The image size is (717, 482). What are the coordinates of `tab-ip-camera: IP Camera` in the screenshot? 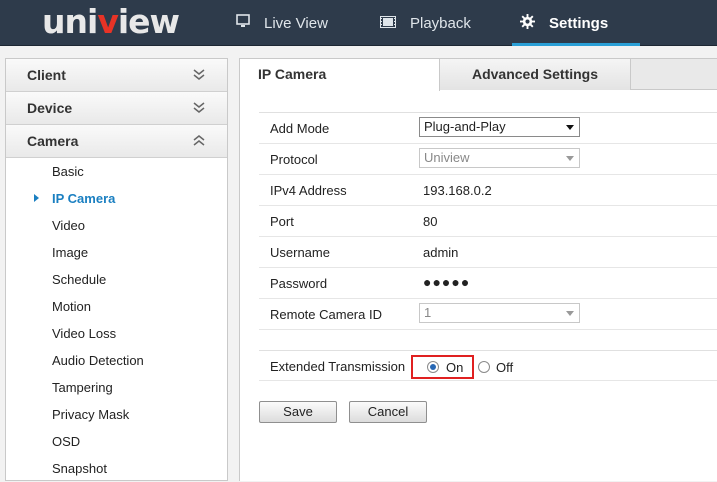 It's located at (340, 75).